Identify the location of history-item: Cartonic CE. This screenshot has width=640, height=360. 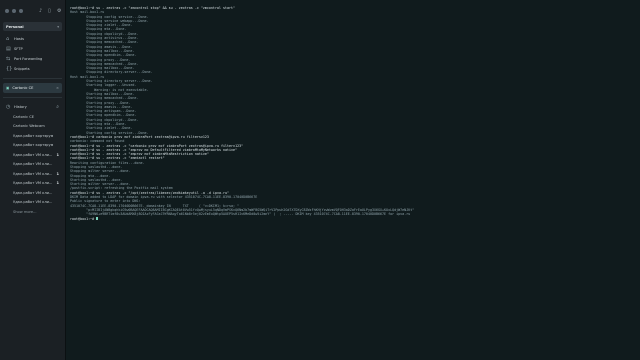
(32, 117).